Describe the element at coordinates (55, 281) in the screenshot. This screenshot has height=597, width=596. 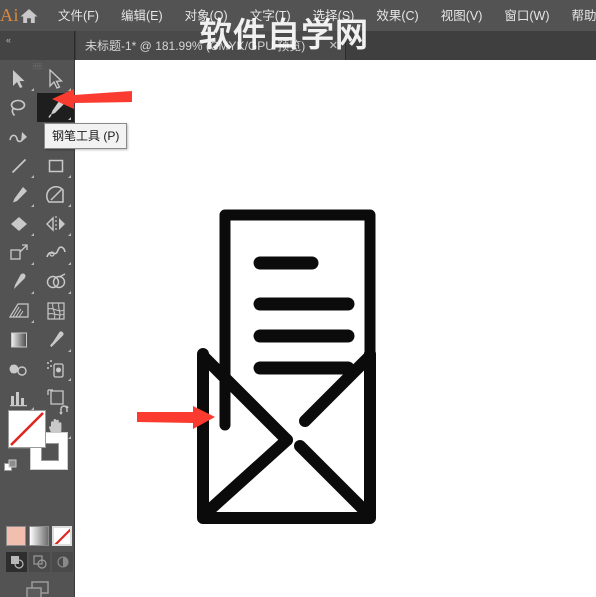
I see `tool-shape-builder` at that location.